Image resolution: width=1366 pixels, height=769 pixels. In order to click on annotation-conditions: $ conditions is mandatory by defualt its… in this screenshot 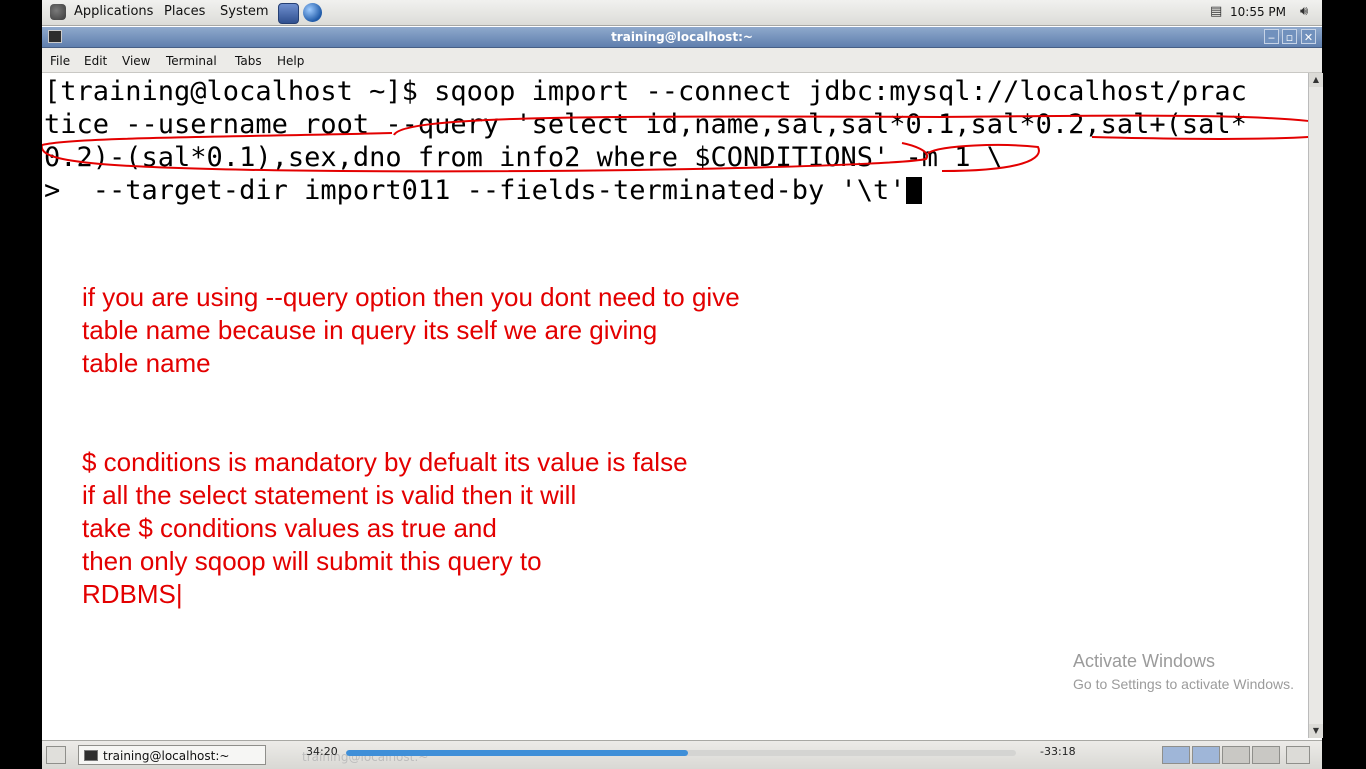, I will do `click(385, 528)`.